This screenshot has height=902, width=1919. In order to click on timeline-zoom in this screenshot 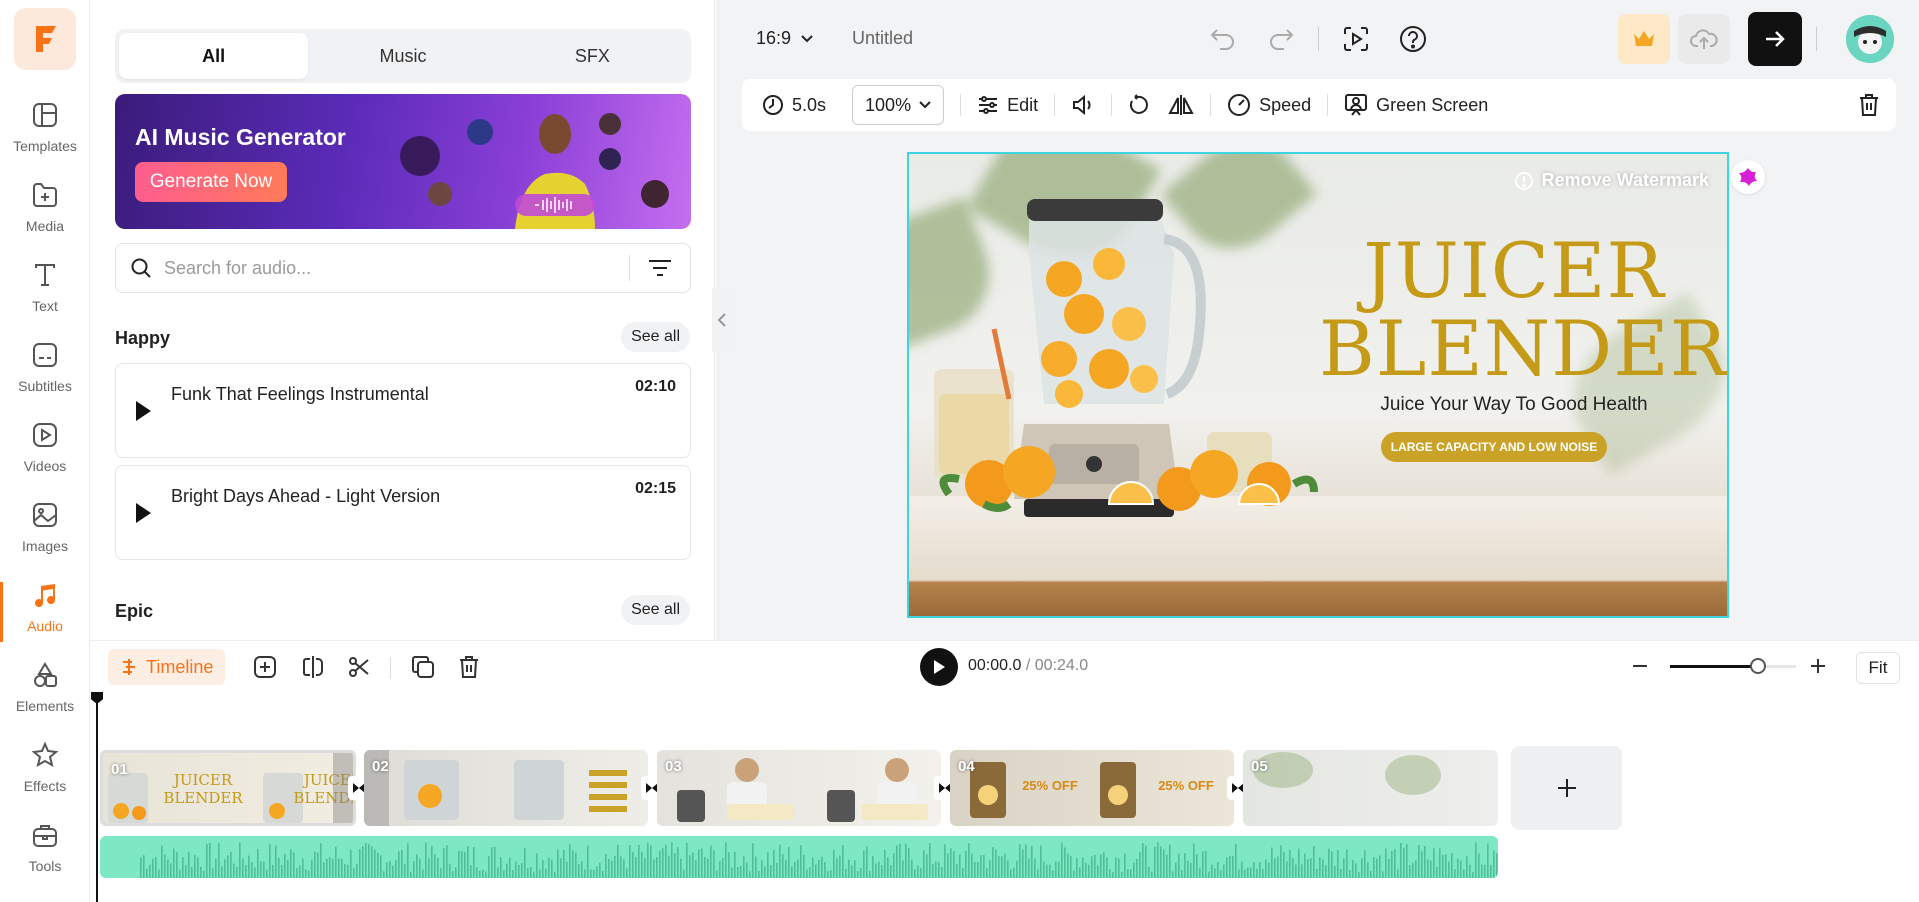, I will do `click(1730, 666)`.